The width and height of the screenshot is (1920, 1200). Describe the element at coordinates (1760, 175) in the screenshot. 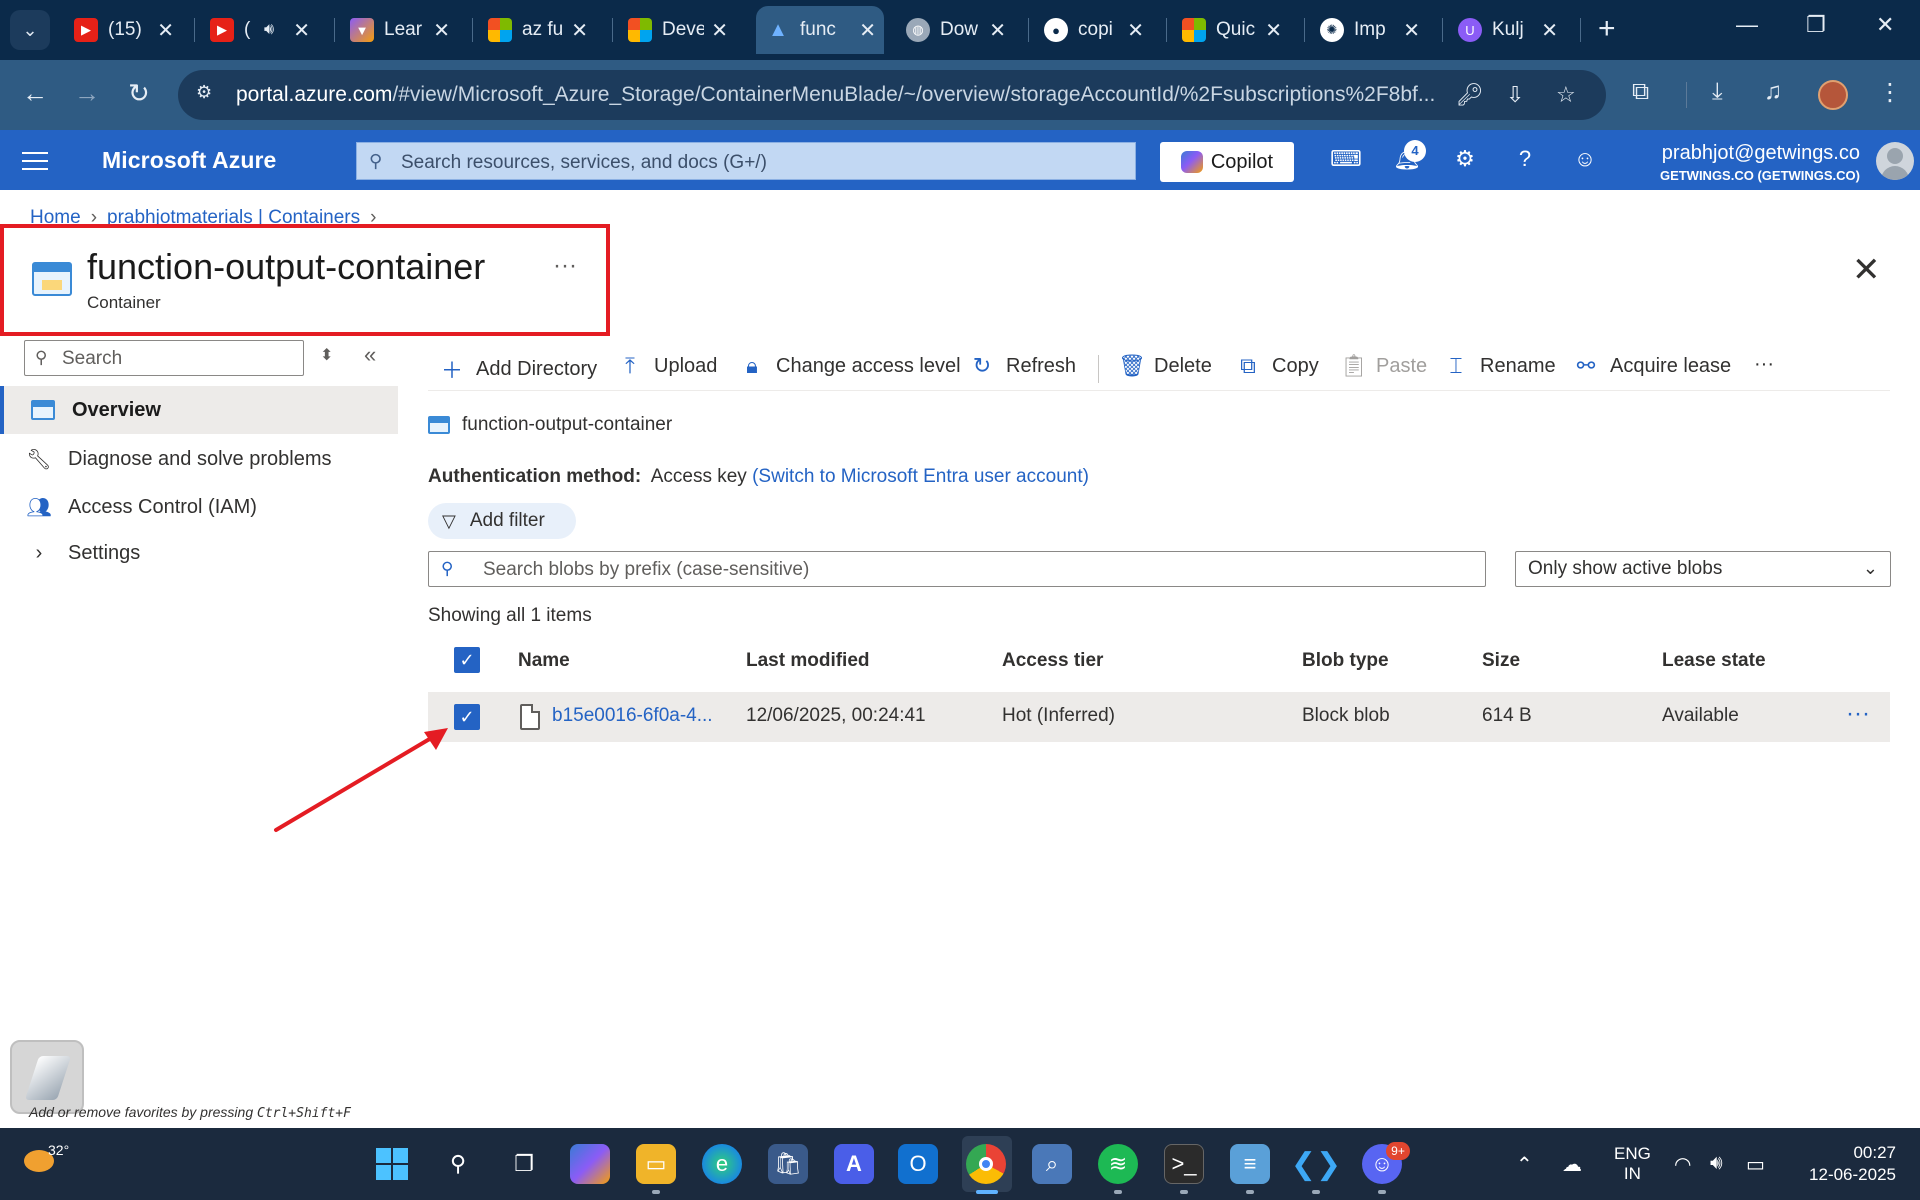

I see `account-directory: GETWINGS.CO (GETWINGS.CO)` at that location.